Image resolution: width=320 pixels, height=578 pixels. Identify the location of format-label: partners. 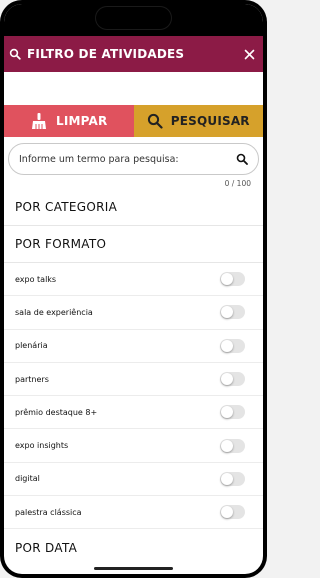
(32, 379).